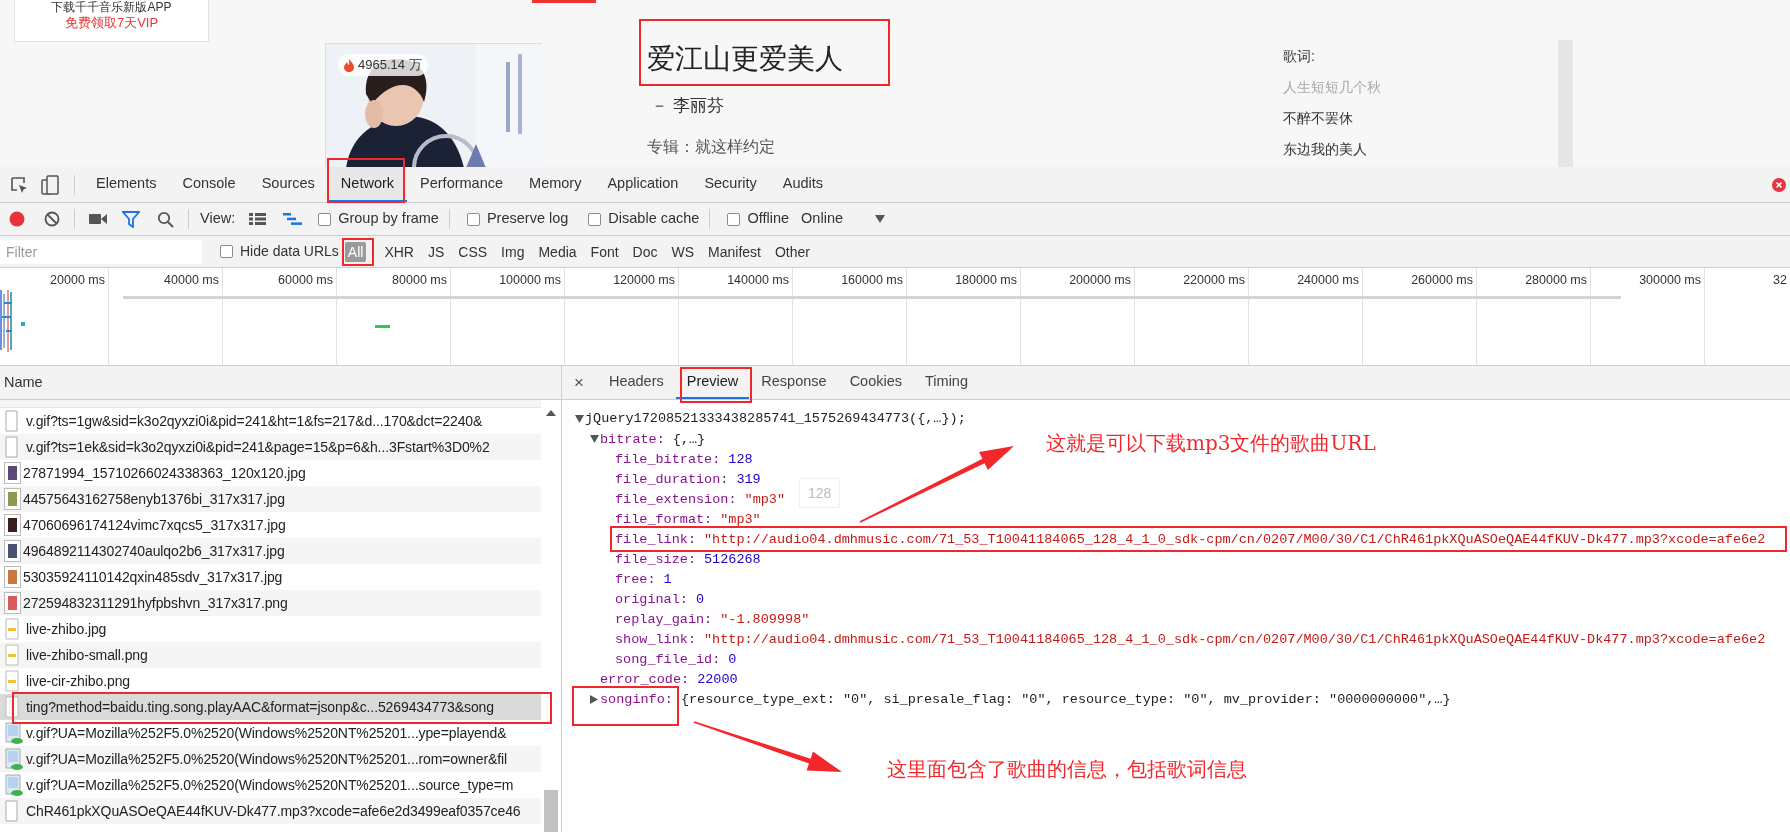  What do you see at coordinates (668, 459) in the screenshot?
I see `json-key: file_bitrate:` at bounding box center [668, 459].